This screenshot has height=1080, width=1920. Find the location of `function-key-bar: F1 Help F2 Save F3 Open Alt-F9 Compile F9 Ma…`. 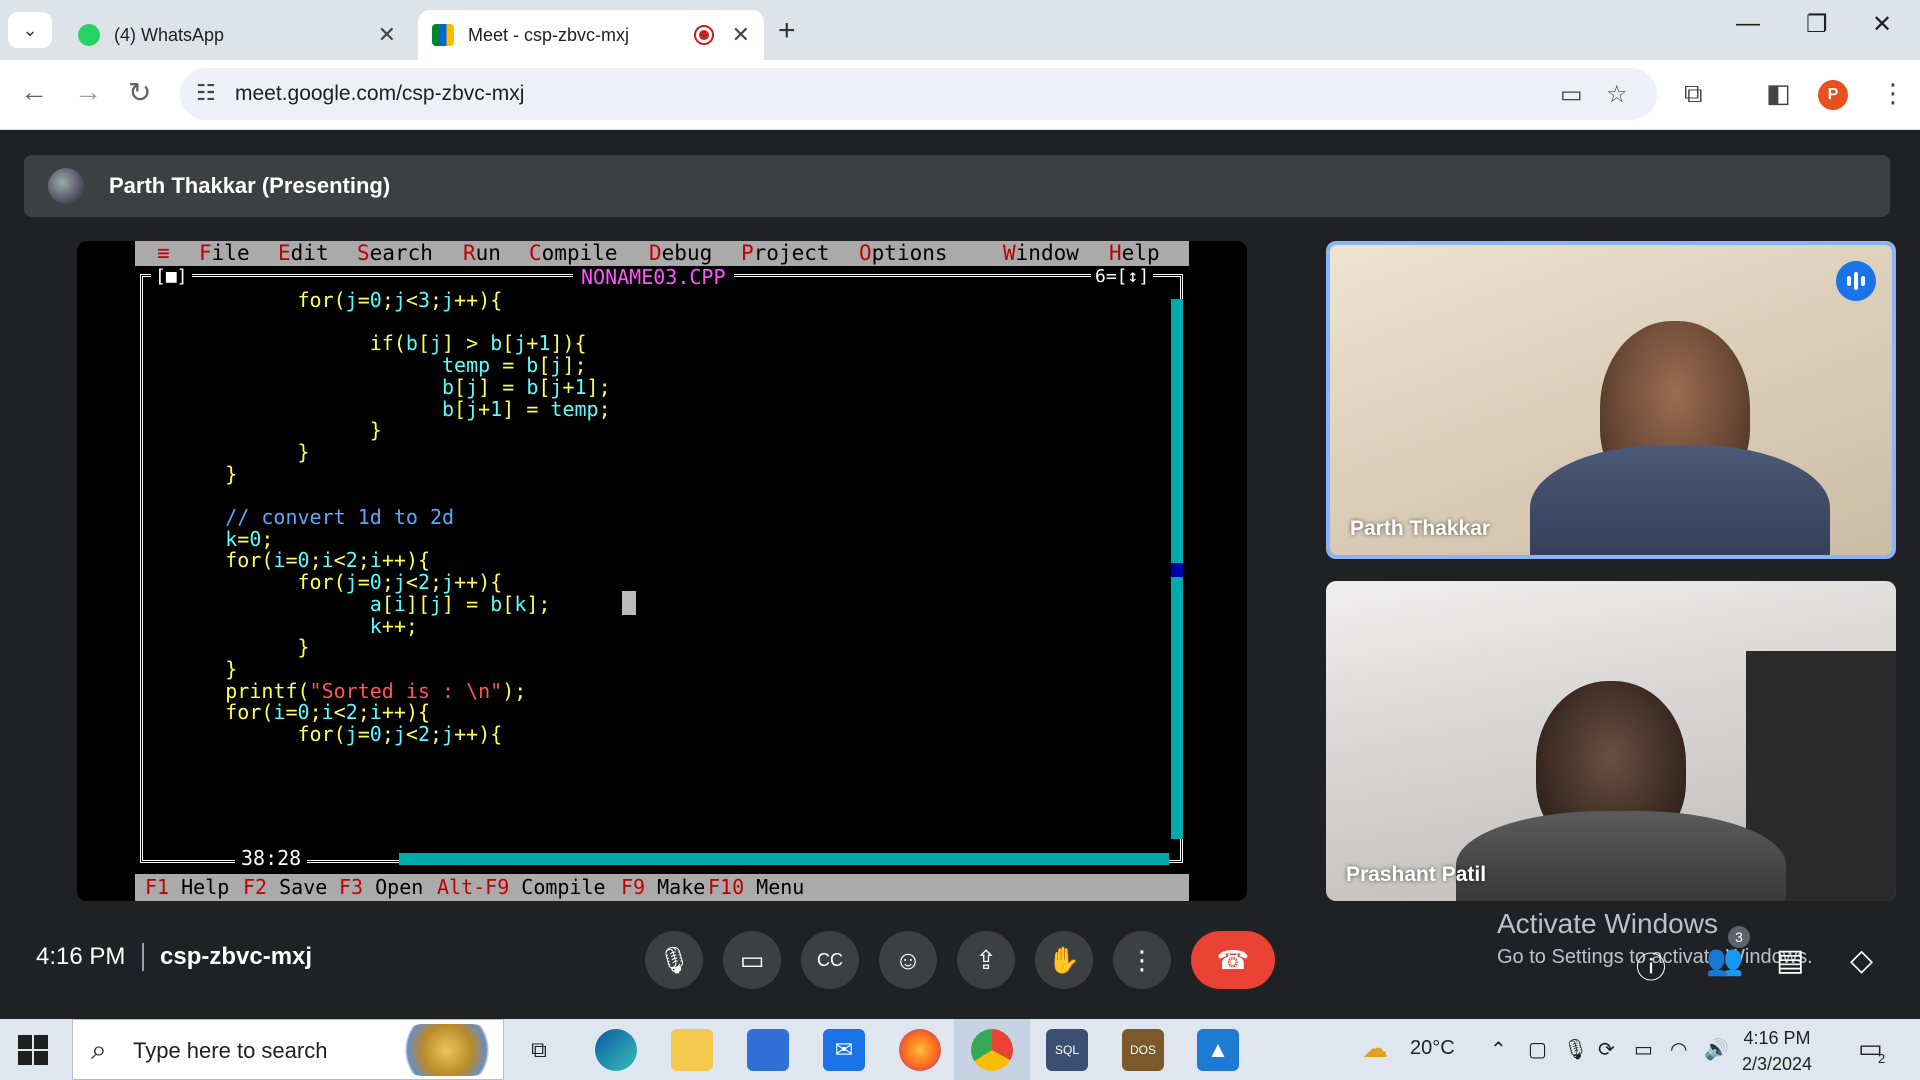

function-key-bar: F1 Help F2 Save F3 Open Alt-F9 Compile F9 Ma… is located at coordinates (662, 887).